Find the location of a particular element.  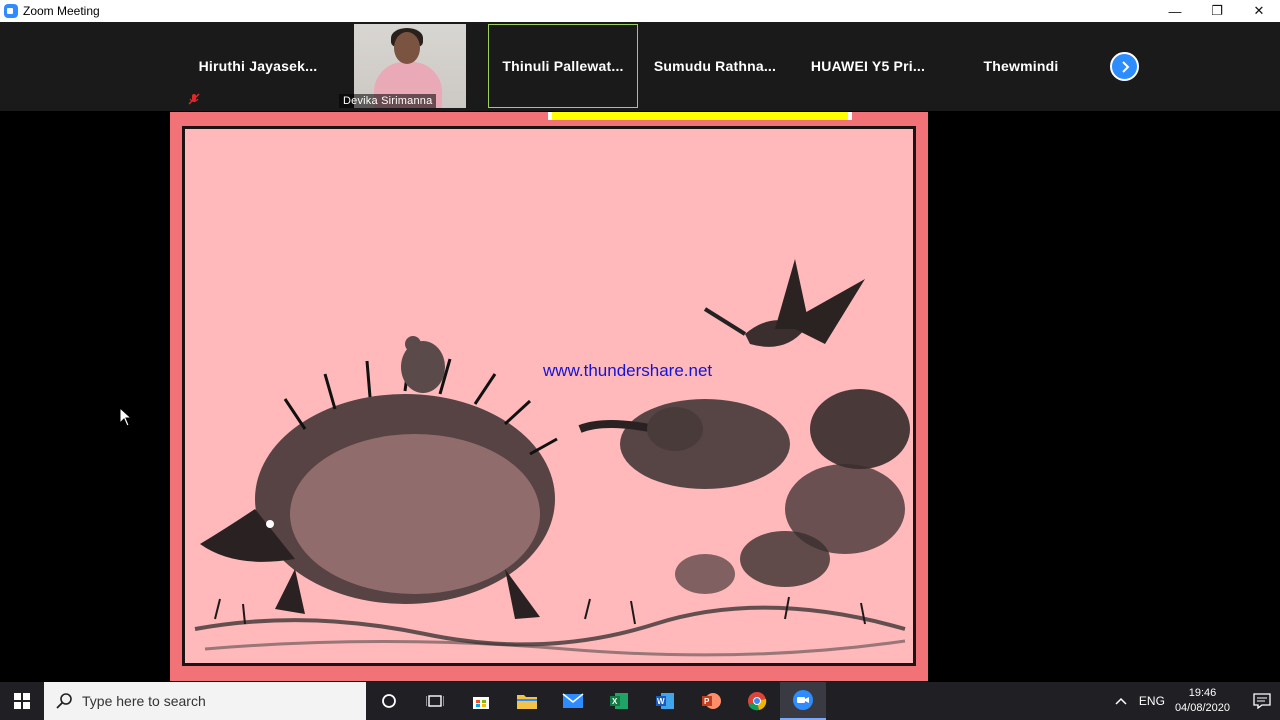

mail-icon is located at coordinates (573, 701).